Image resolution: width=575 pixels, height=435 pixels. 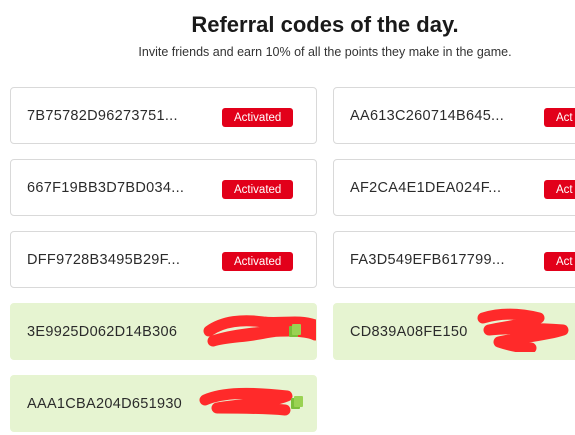 What do you see at coordinates (409, 331) in the screenshot?
I see `referral-code: CD839A08FE150` at bounding box center [409, 331].